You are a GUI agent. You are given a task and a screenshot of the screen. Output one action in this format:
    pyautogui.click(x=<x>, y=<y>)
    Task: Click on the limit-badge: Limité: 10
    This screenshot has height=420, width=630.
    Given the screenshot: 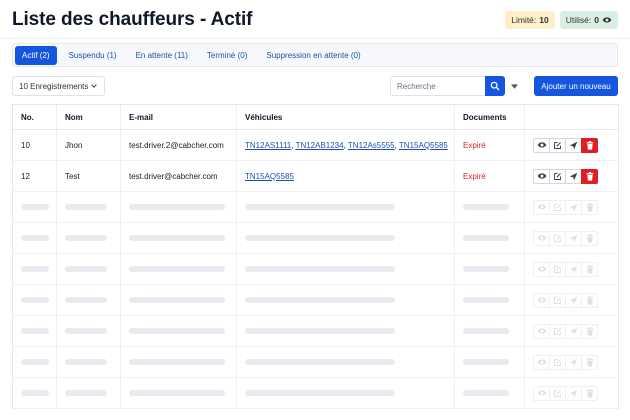 What is the action you would take?
    pyautogui.click(x=530, y=20)
    